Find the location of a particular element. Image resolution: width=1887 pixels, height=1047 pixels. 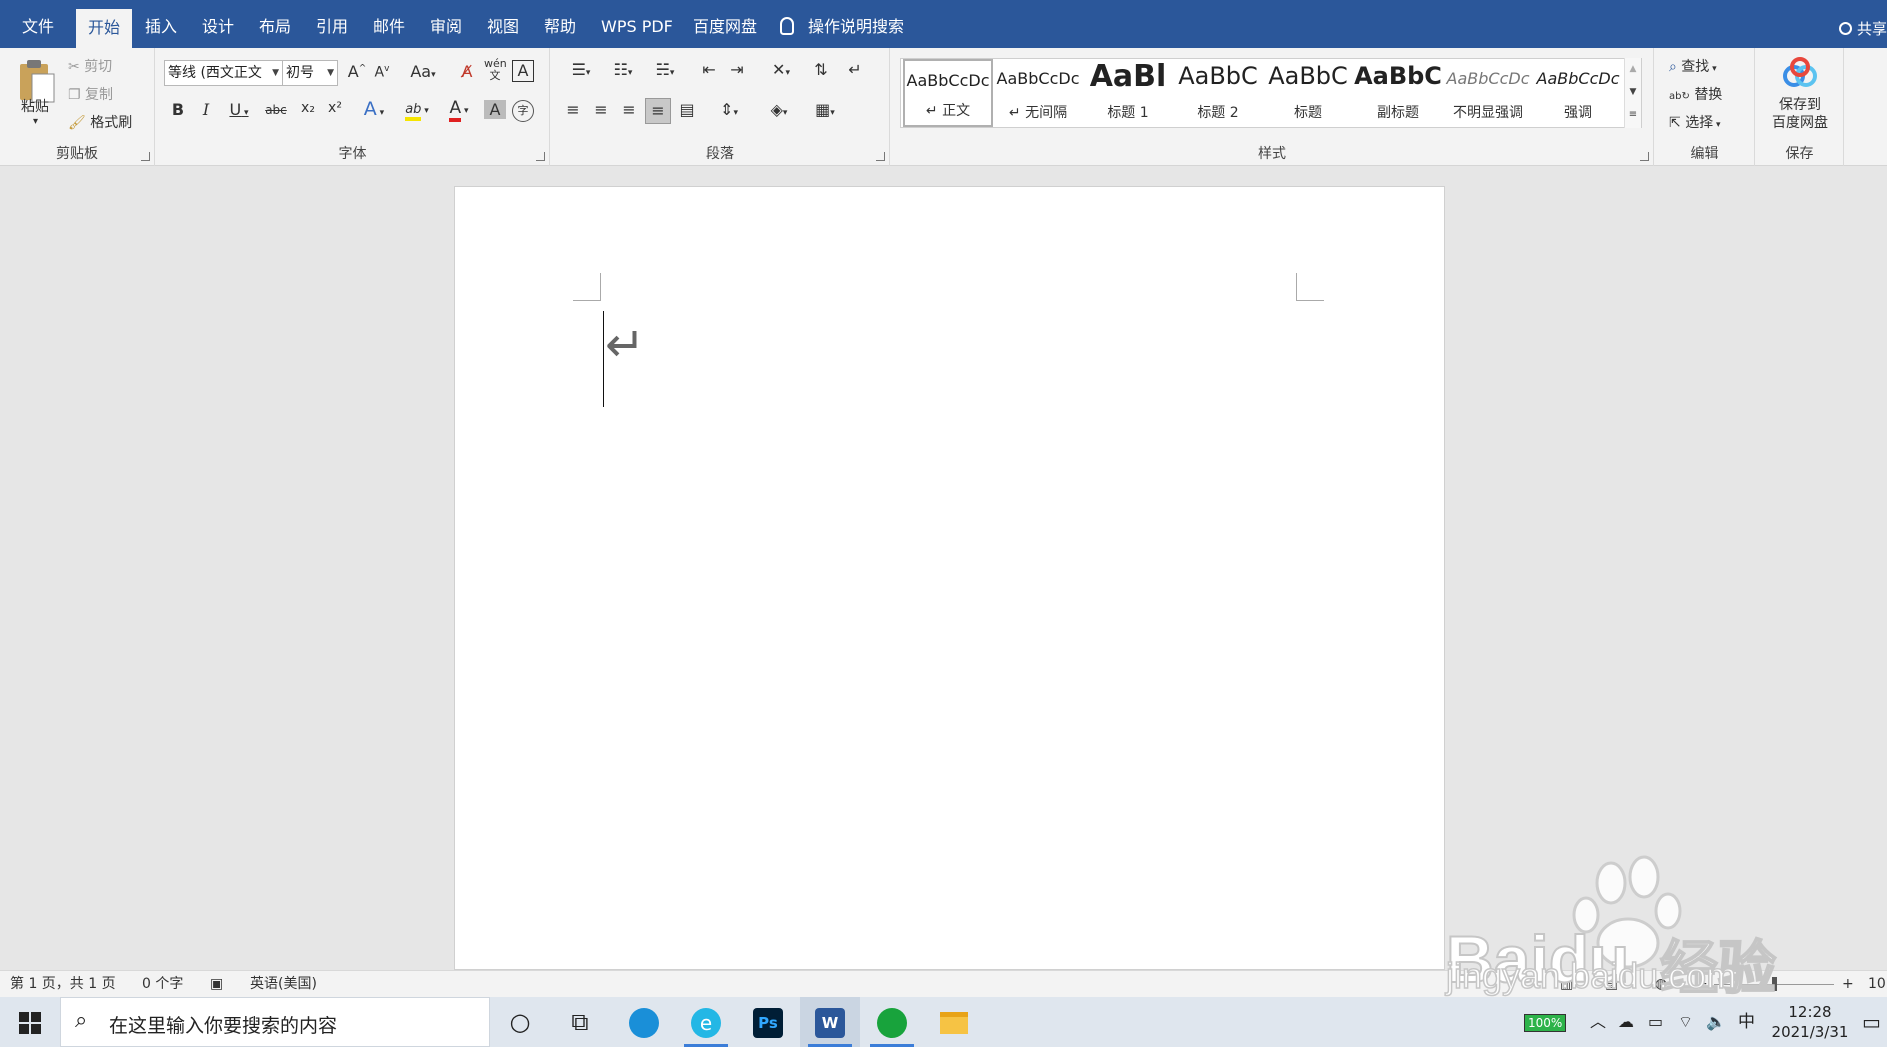

font-size-combo: 初号 ▼ is located at coordinates (310, 73).